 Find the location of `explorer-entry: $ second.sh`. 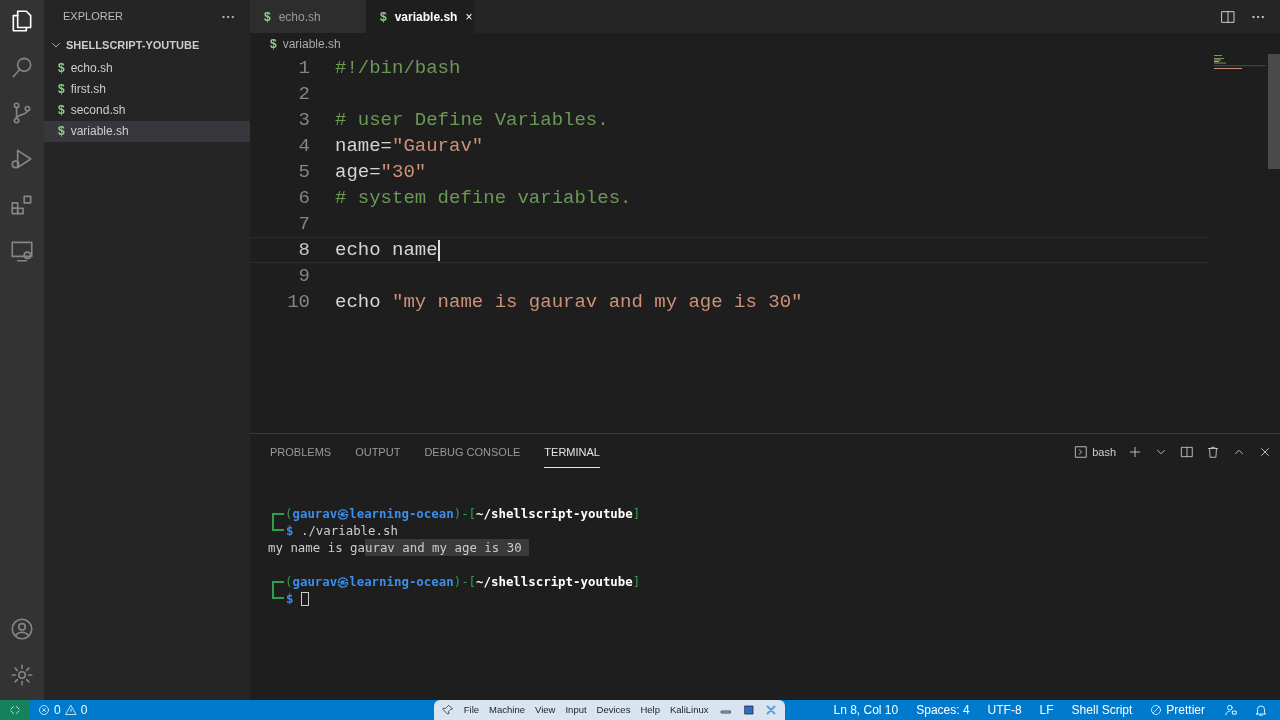

explorer-entry: $ second.sh is located at coordinates (147, 110).